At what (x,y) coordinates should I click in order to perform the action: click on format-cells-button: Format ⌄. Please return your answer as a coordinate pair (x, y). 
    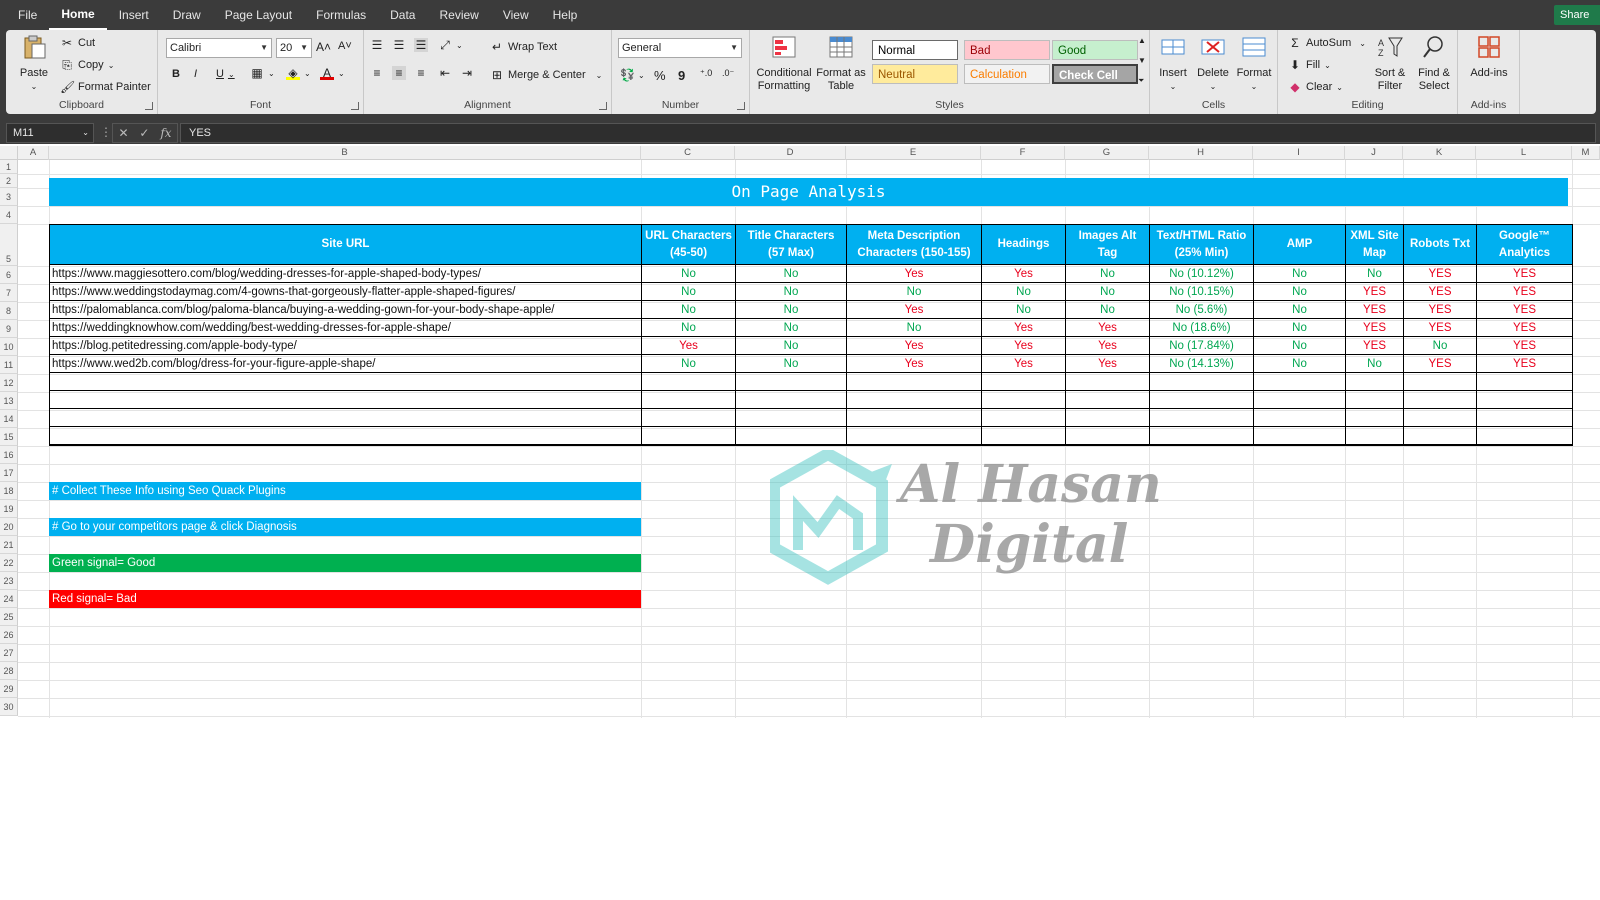
    Looking at the image, I should click on (1254, 63).